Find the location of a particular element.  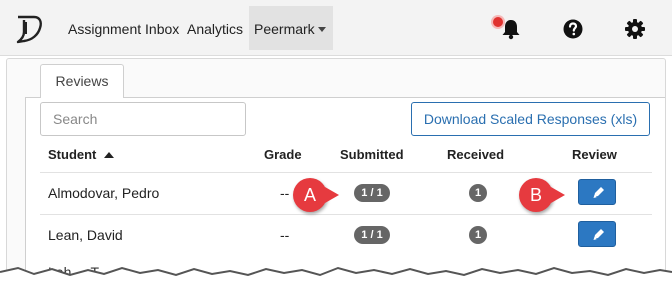

student-name: Lean, David is located at coordinates (85, 235).